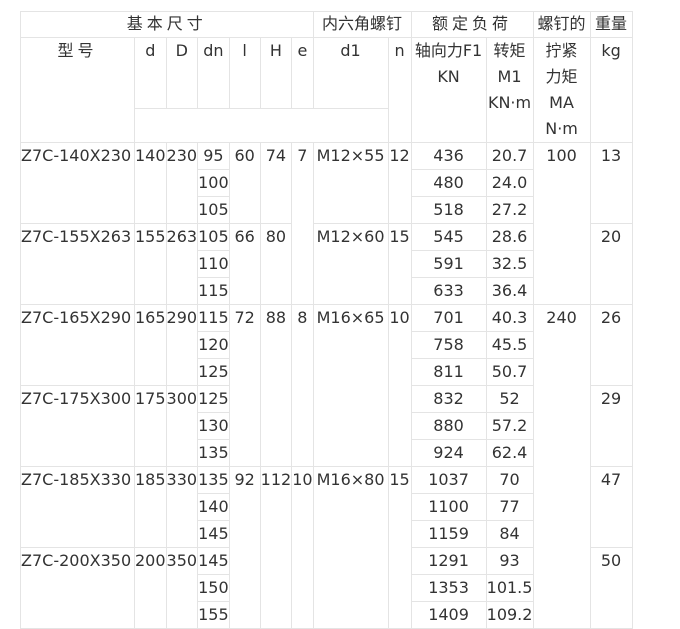 Image resolution: width=680 pixels, height=629 pixels. Describe the element at coordinates (448, 183) in the screenshot. I see `f1-cell: 480` at that location.